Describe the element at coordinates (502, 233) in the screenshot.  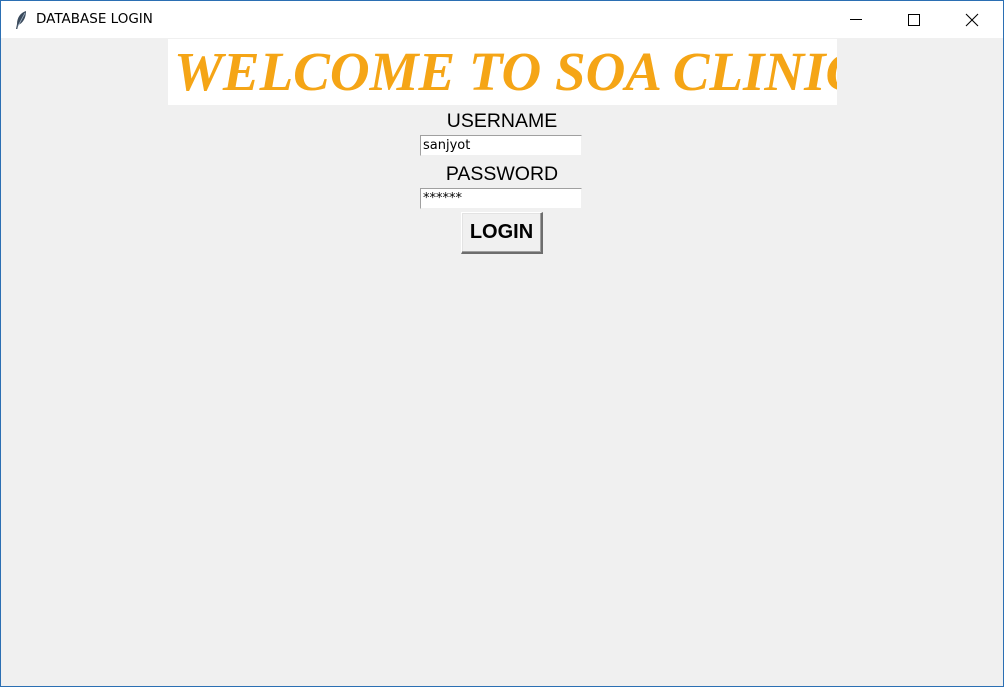
I see `login-button: LOGIN` at that location.